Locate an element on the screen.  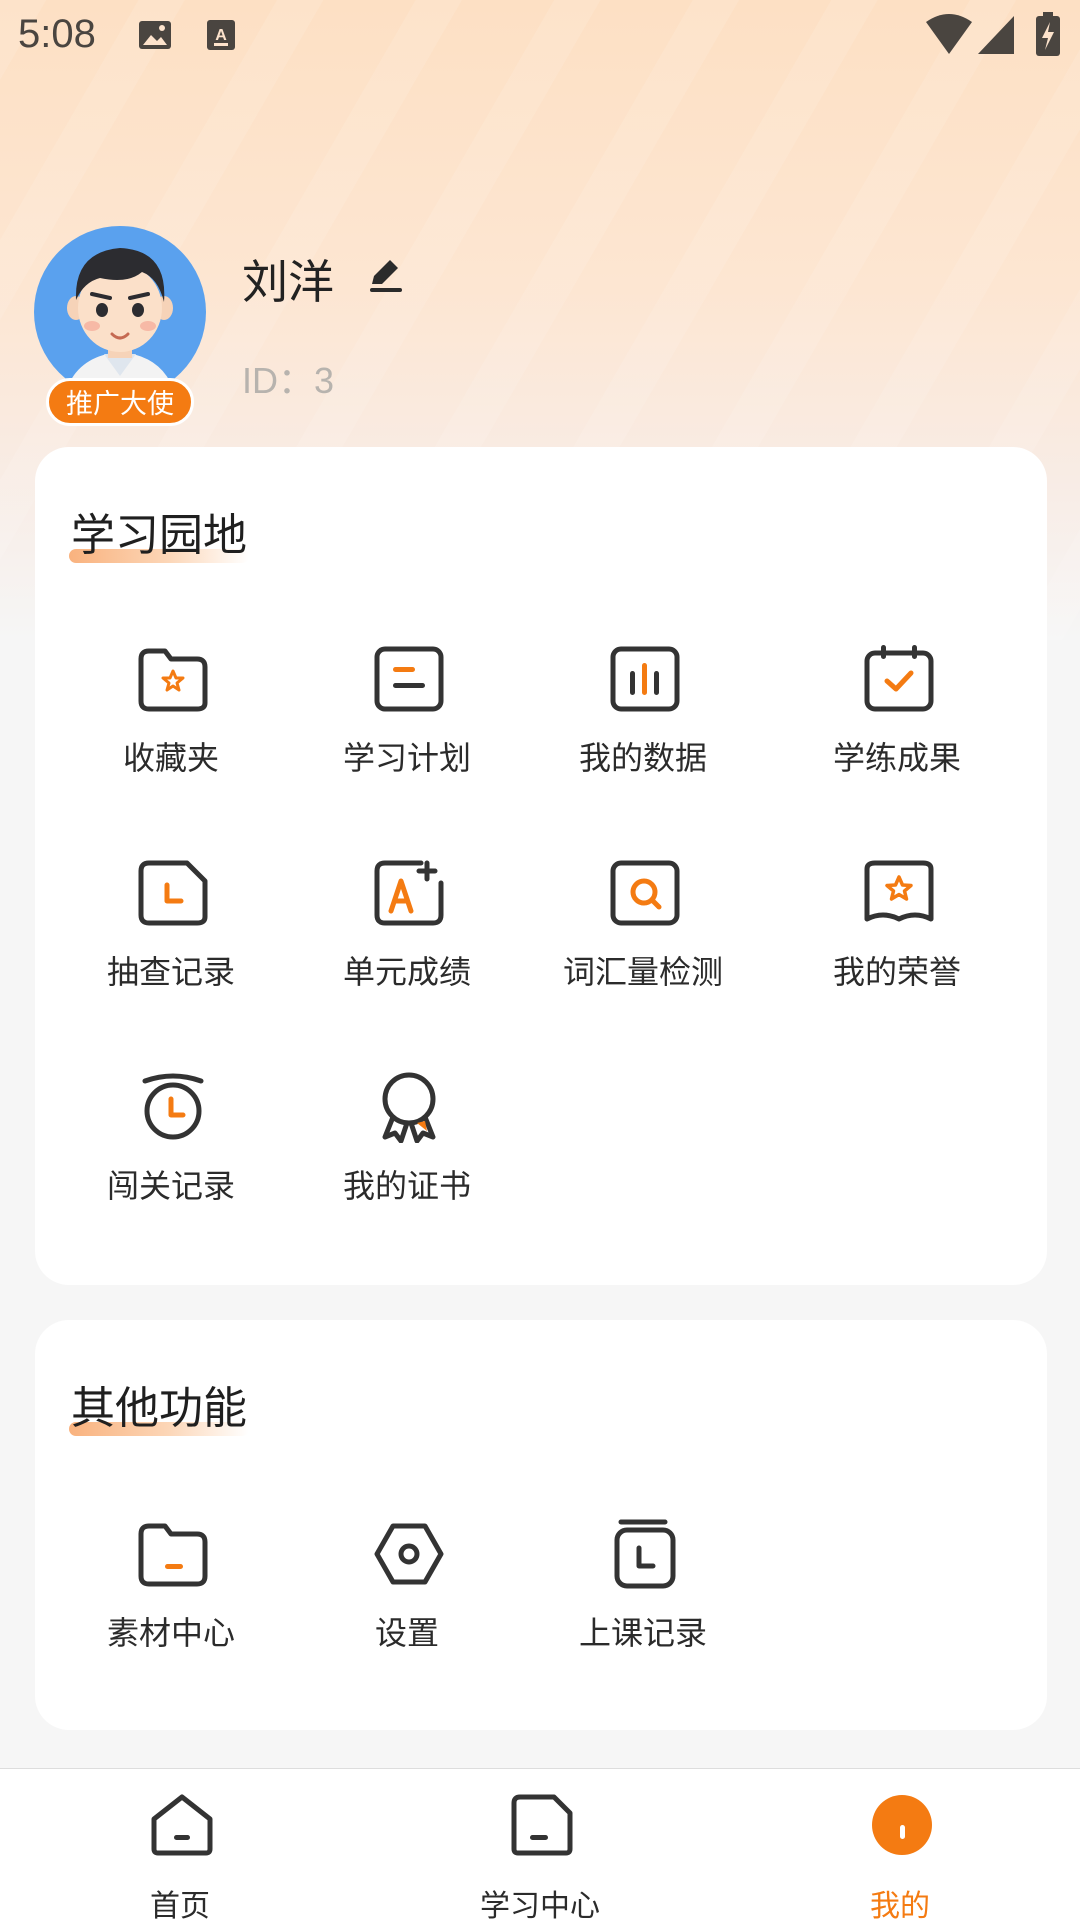
bottom-navigation: 首页 学习中心 我的 is located at coordinates (540, 1844).